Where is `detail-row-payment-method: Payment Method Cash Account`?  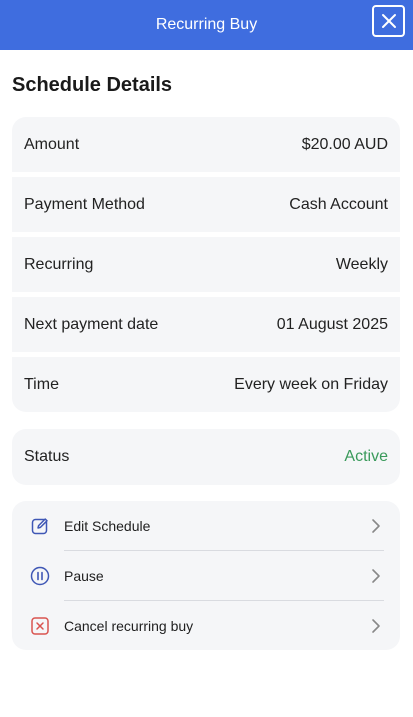 detail-row-payment-method: Payment Method Cash Account is located at coordinates (206, 204).